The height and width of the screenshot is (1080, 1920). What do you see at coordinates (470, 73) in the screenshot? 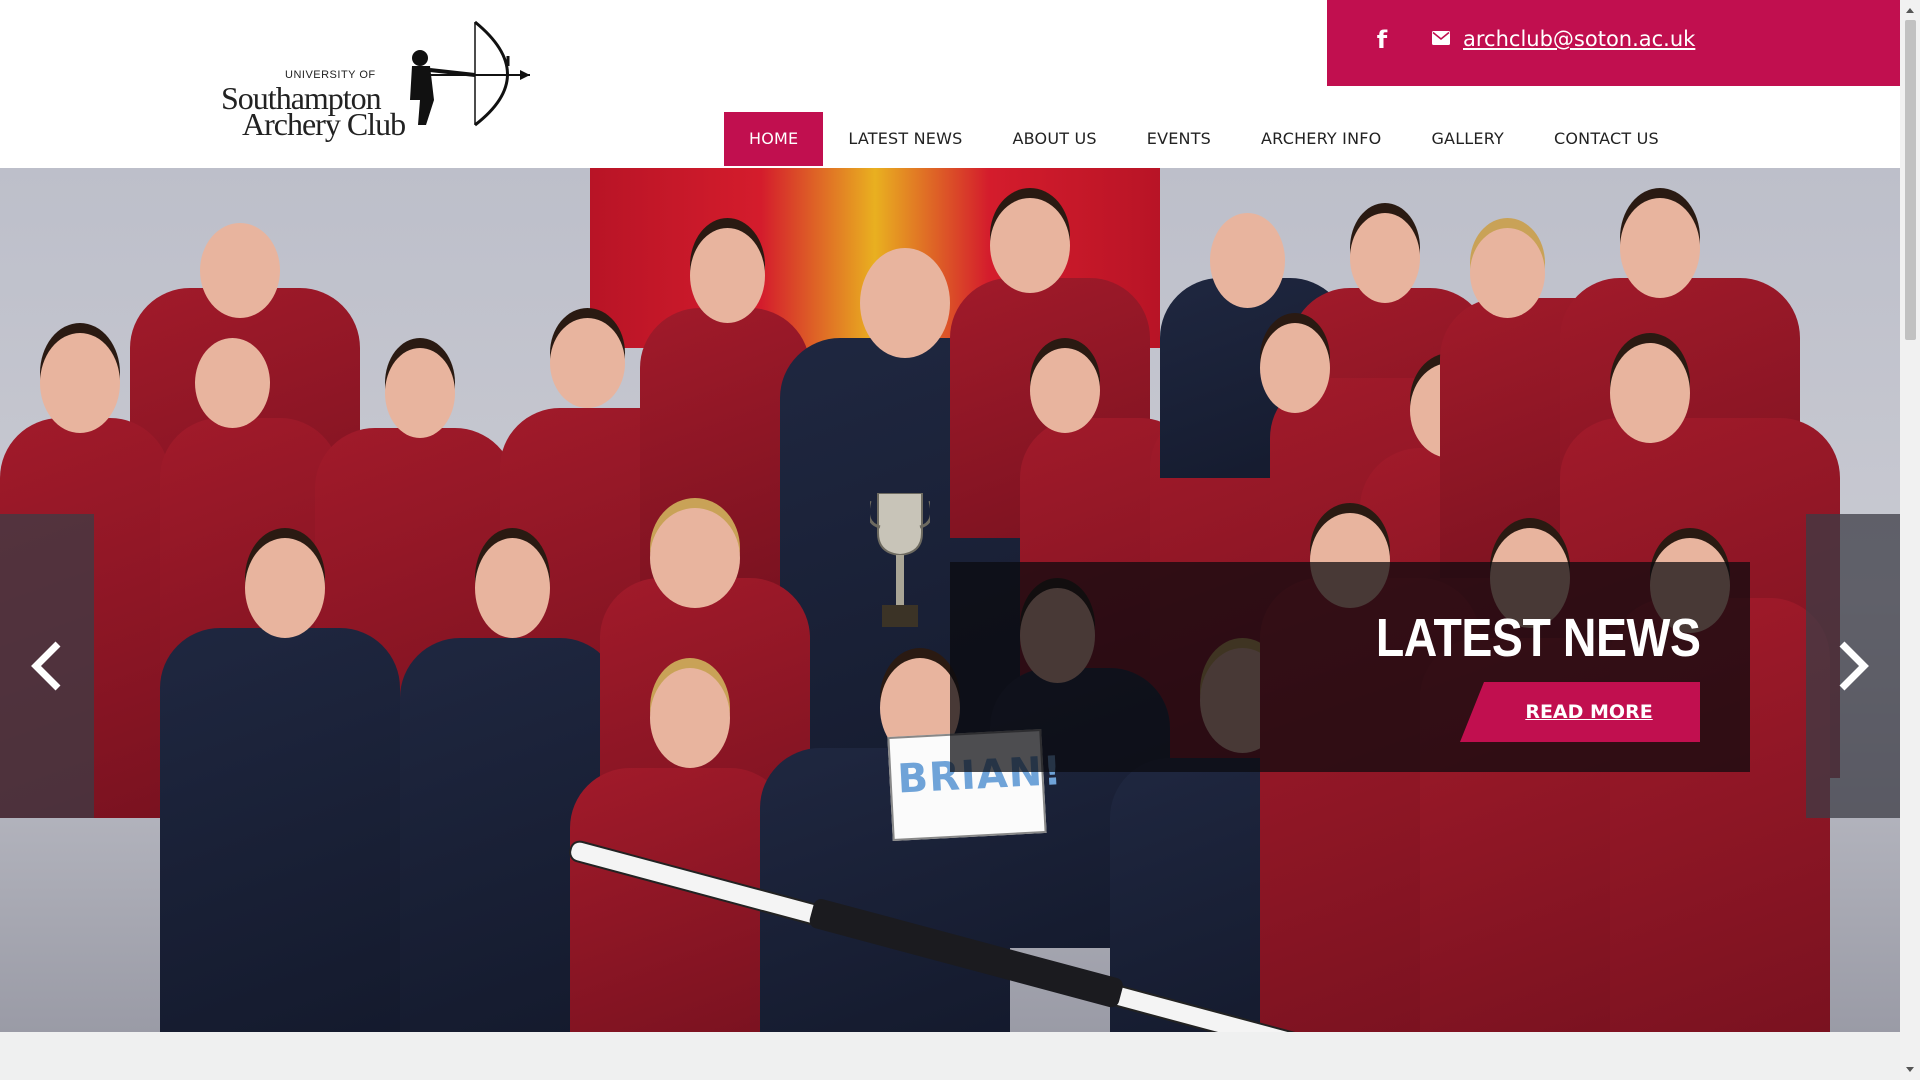
I see `archer-icon` at bounding box center [470, 73].